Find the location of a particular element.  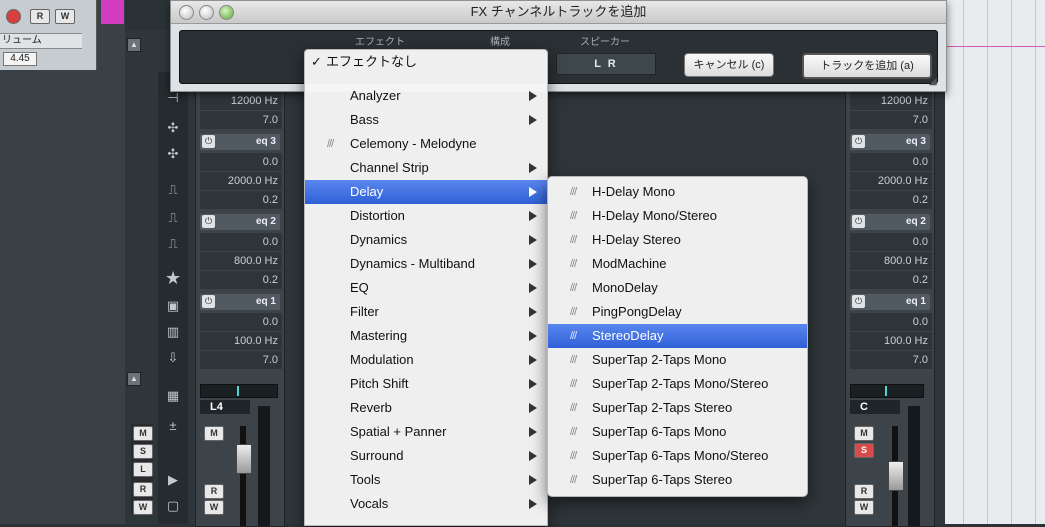

solo-button: S is located at coordinates (864, 450).